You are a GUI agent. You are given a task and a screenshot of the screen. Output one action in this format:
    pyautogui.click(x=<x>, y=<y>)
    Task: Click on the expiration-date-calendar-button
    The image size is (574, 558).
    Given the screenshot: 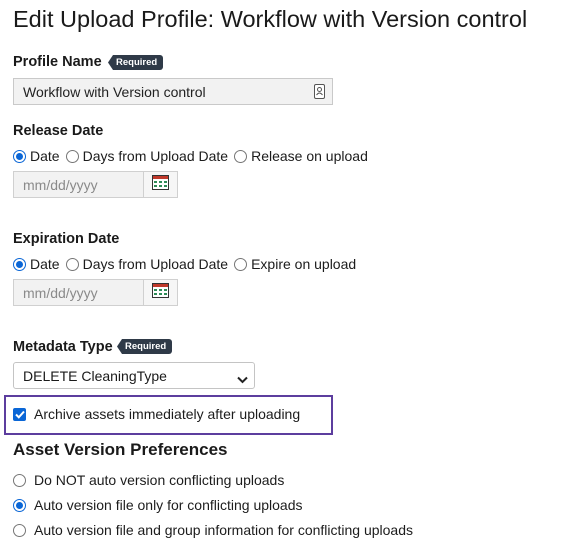 What is the action you would take?
    pyautogui.click(x=160, y=292)
    